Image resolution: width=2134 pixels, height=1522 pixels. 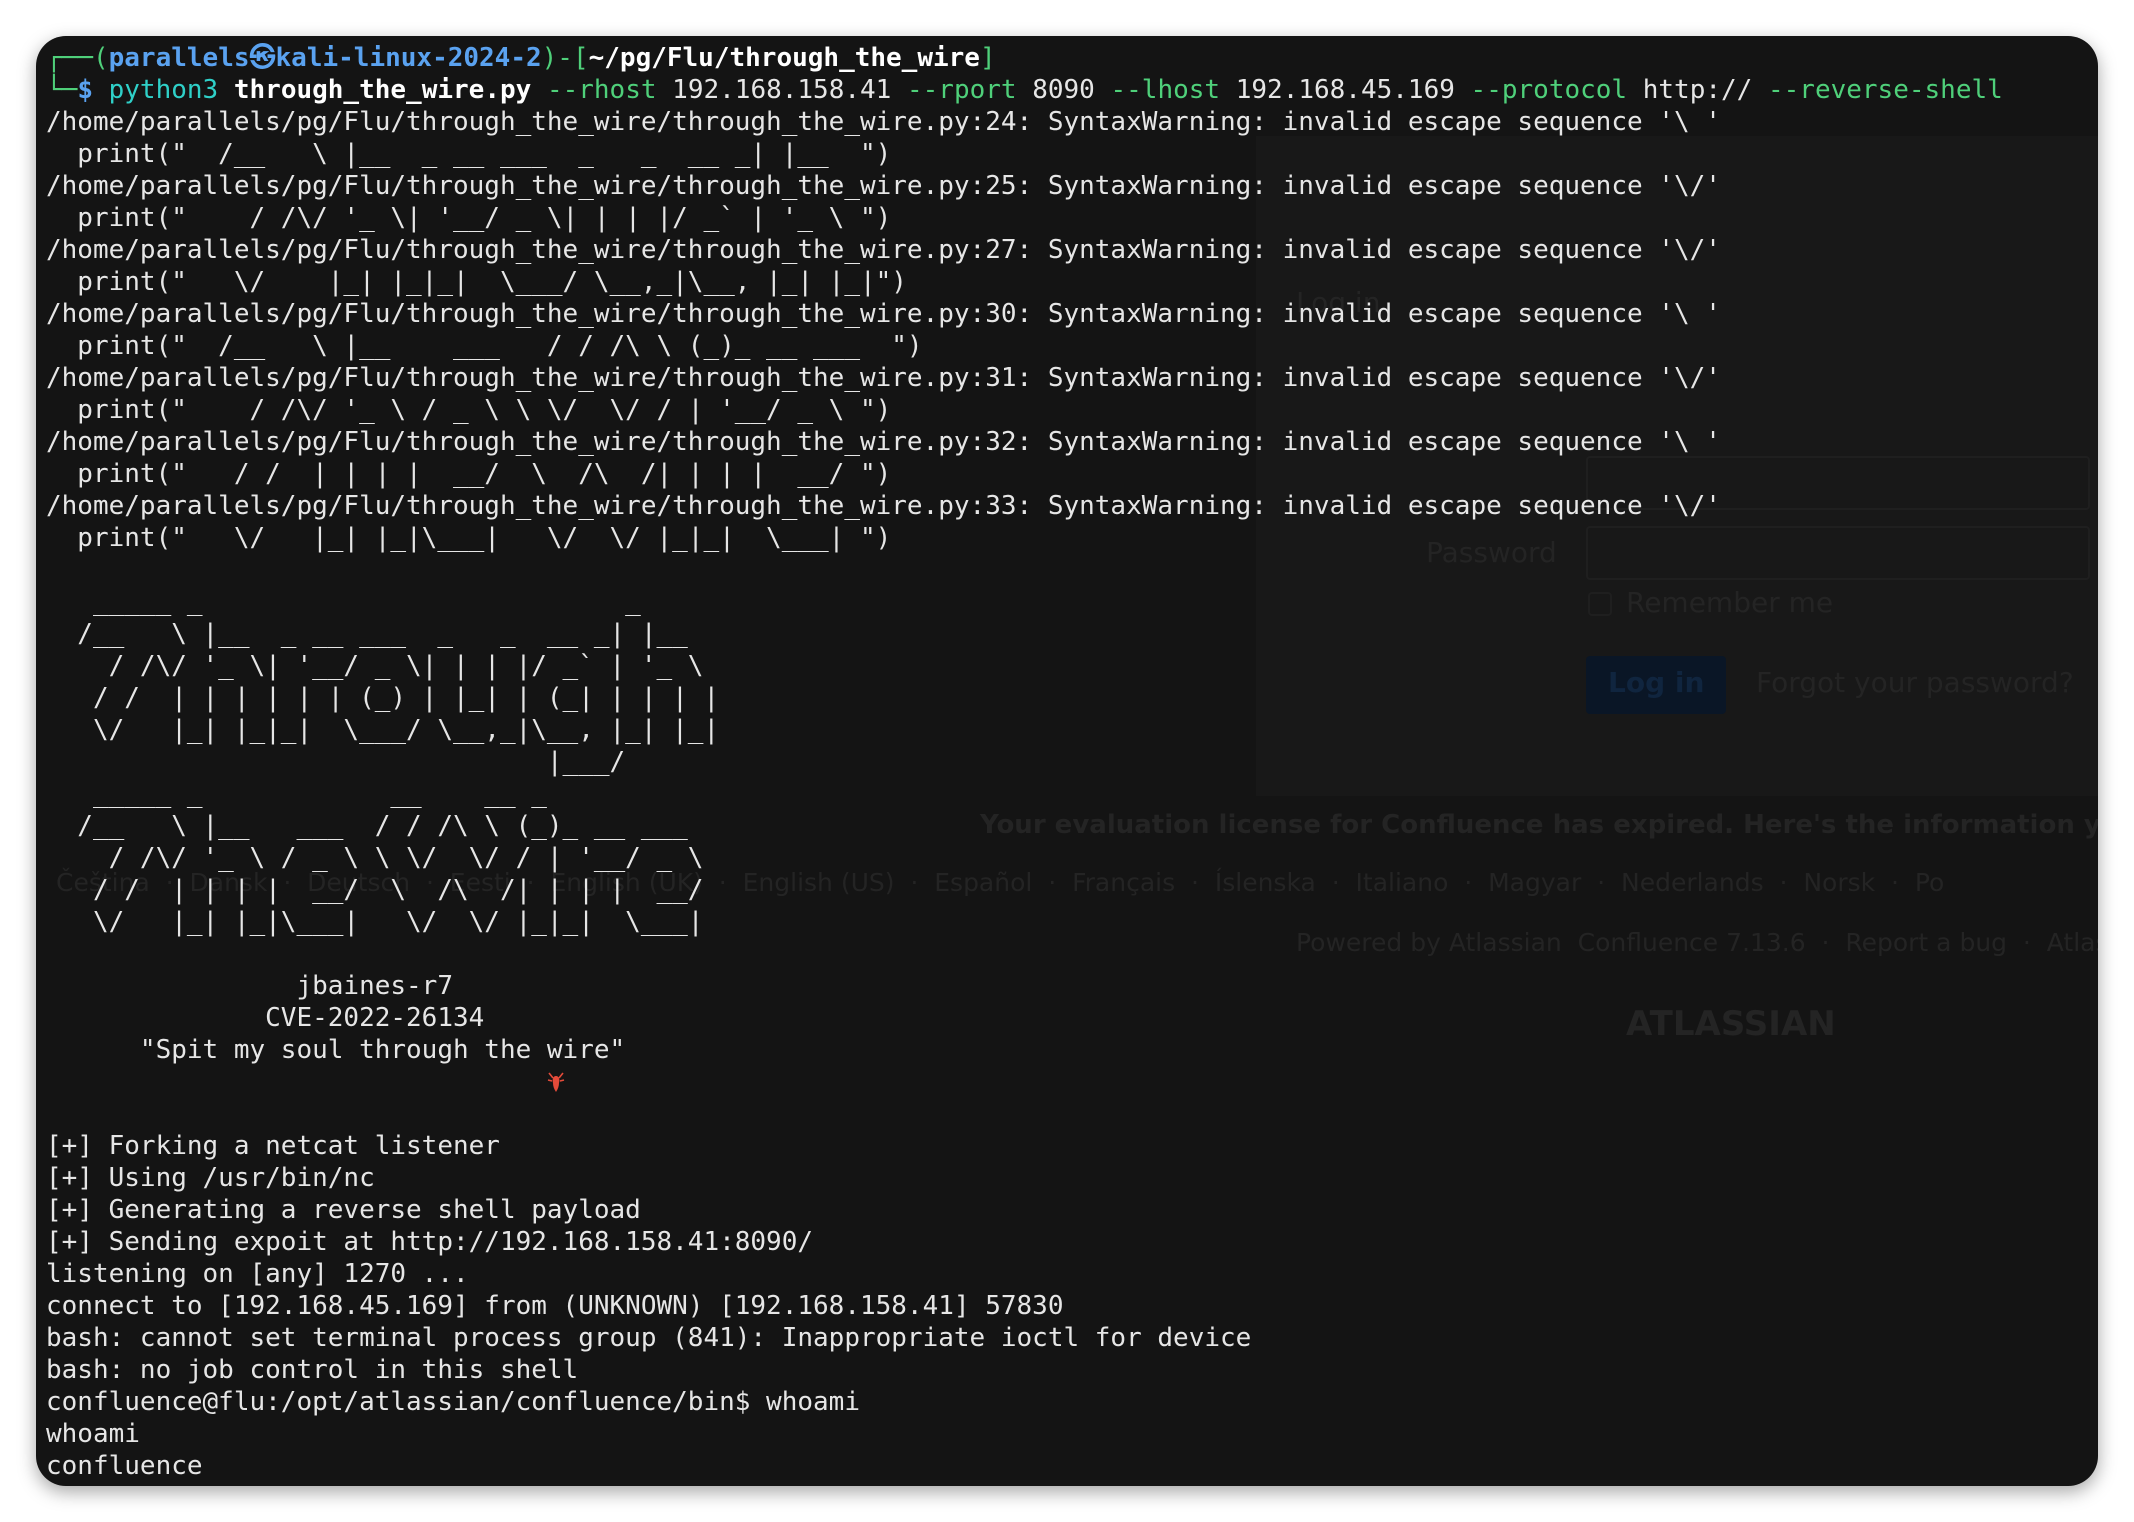 What do you see at coordinates (343, 602) in the screenshot?
I see `banner-line: _____ _ _` at bounding box center [343, 602].